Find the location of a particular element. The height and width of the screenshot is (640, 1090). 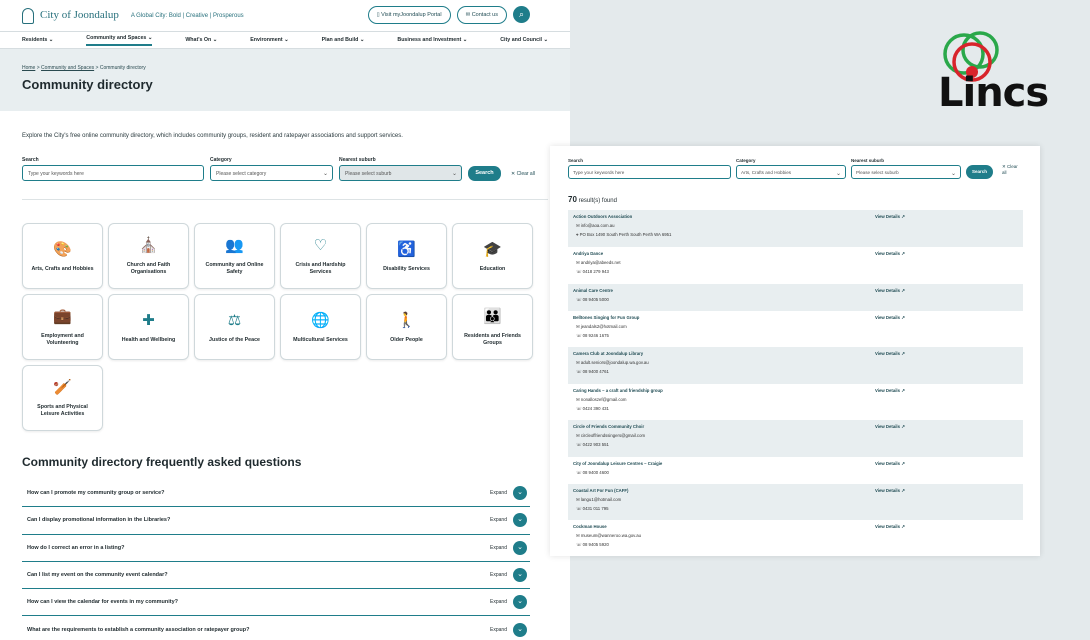

nav-item: Environment ⌄ is located at coordinates (269, 40).